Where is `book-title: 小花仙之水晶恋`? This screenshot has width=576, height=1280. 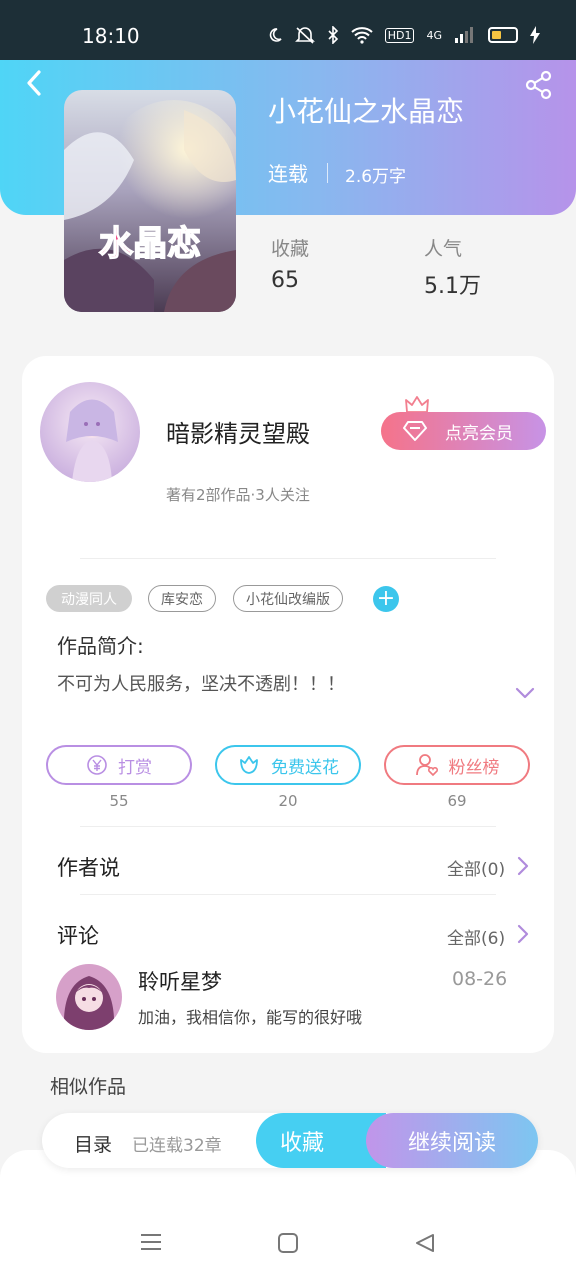
book-title: 小花仙之水晶恋 is located at coordinates (366, 111).